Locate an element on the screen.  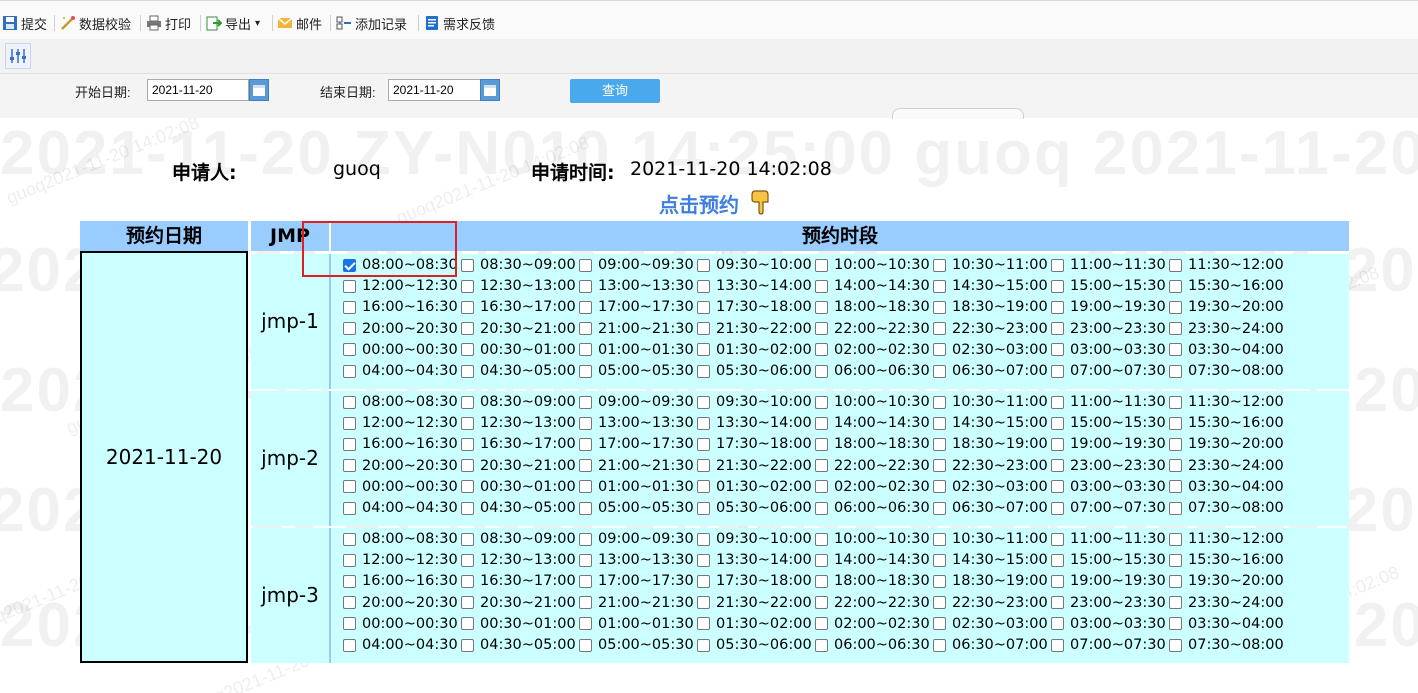
start-date-input: 2021-11-20 is located at coordinates (198, 90).